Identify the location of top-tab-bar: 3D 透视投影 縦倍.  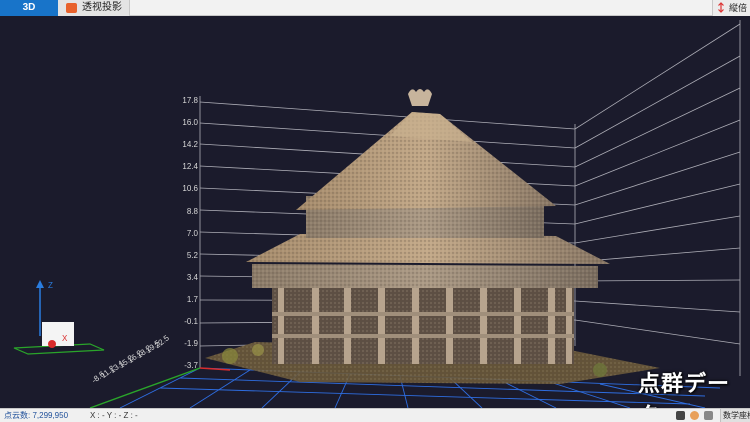
(375, 8).